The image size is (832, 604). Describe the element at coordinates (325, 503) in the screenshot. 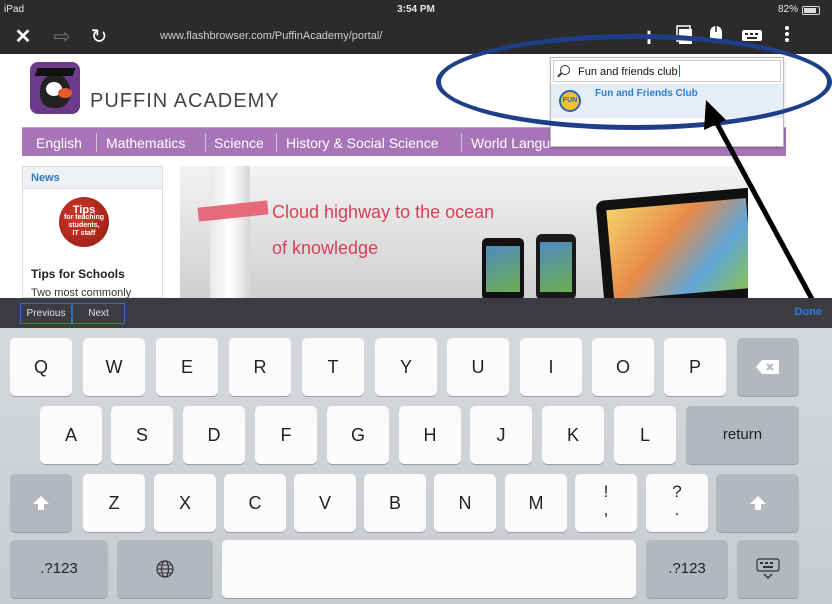

I see `key-v: V` at that location.